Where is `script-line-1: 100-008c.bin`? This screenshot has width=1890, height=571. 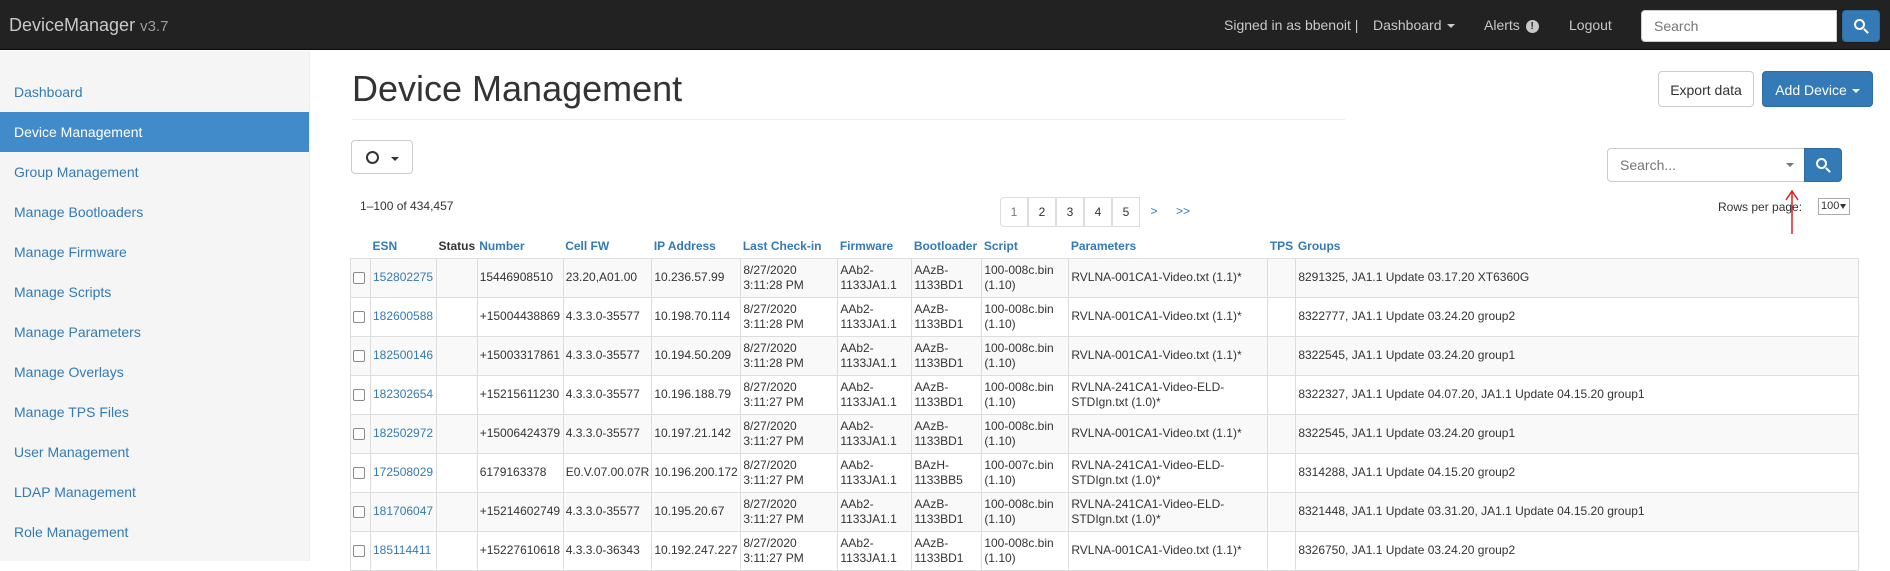
script-line-1: 100-008c.bin is located at coordinates (1019, 503).